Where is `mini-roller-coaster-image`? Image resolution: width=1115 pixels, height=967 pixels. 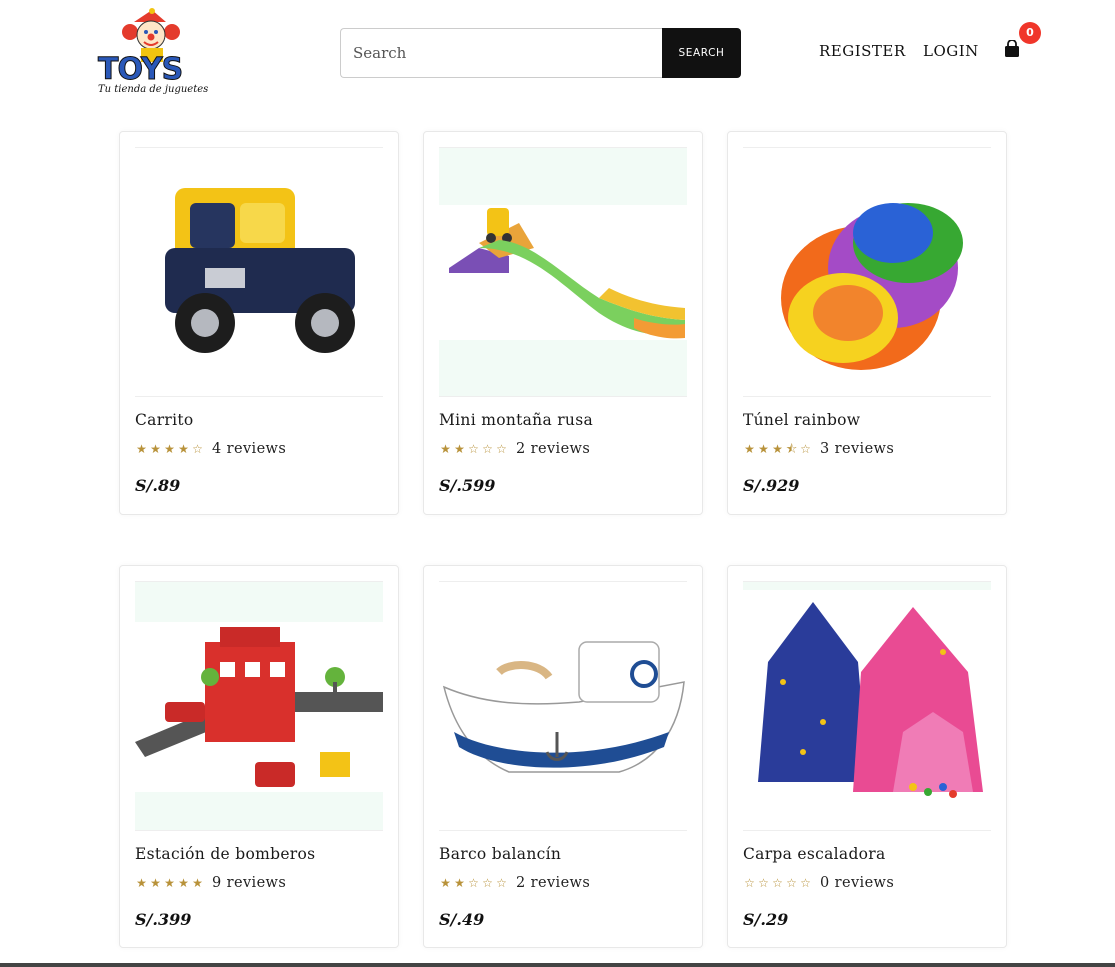
mini-roller-coaster-image is located at coordinates (563, 272).